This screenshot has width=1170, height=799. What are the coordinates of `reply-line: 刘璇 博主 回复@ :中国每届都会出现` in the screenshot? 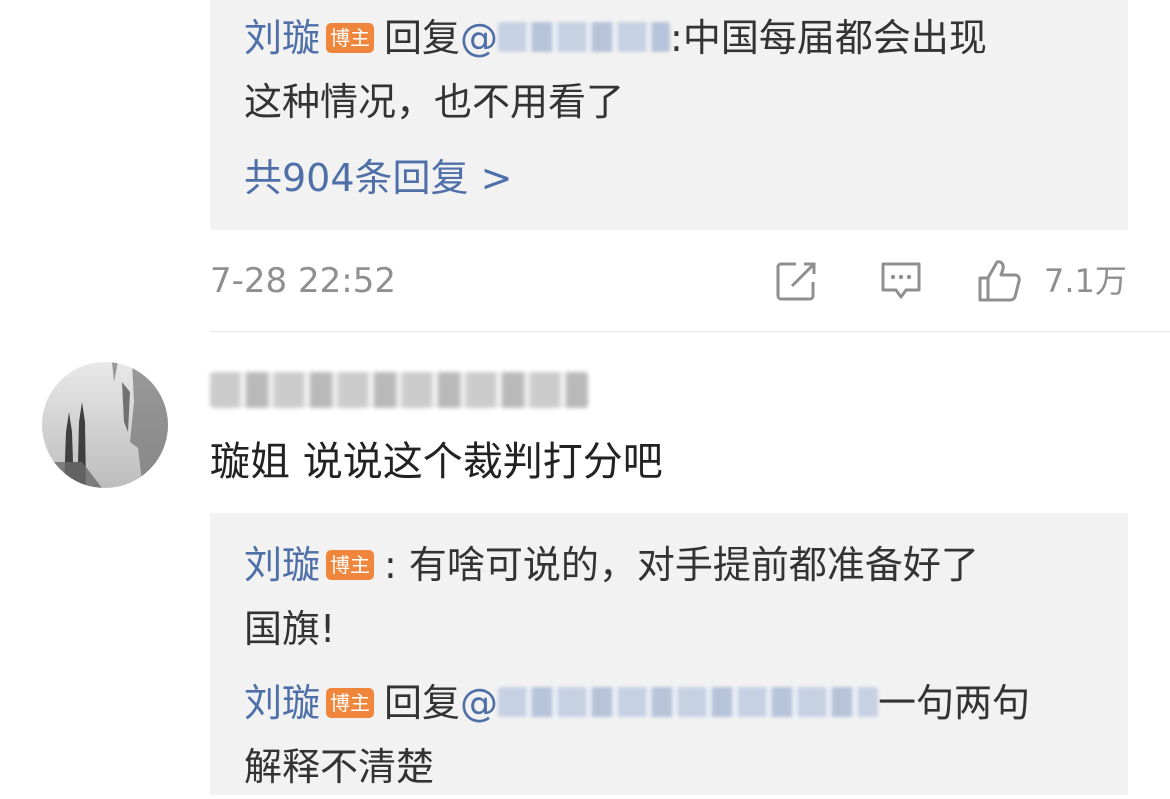 It's located at (662, 38).